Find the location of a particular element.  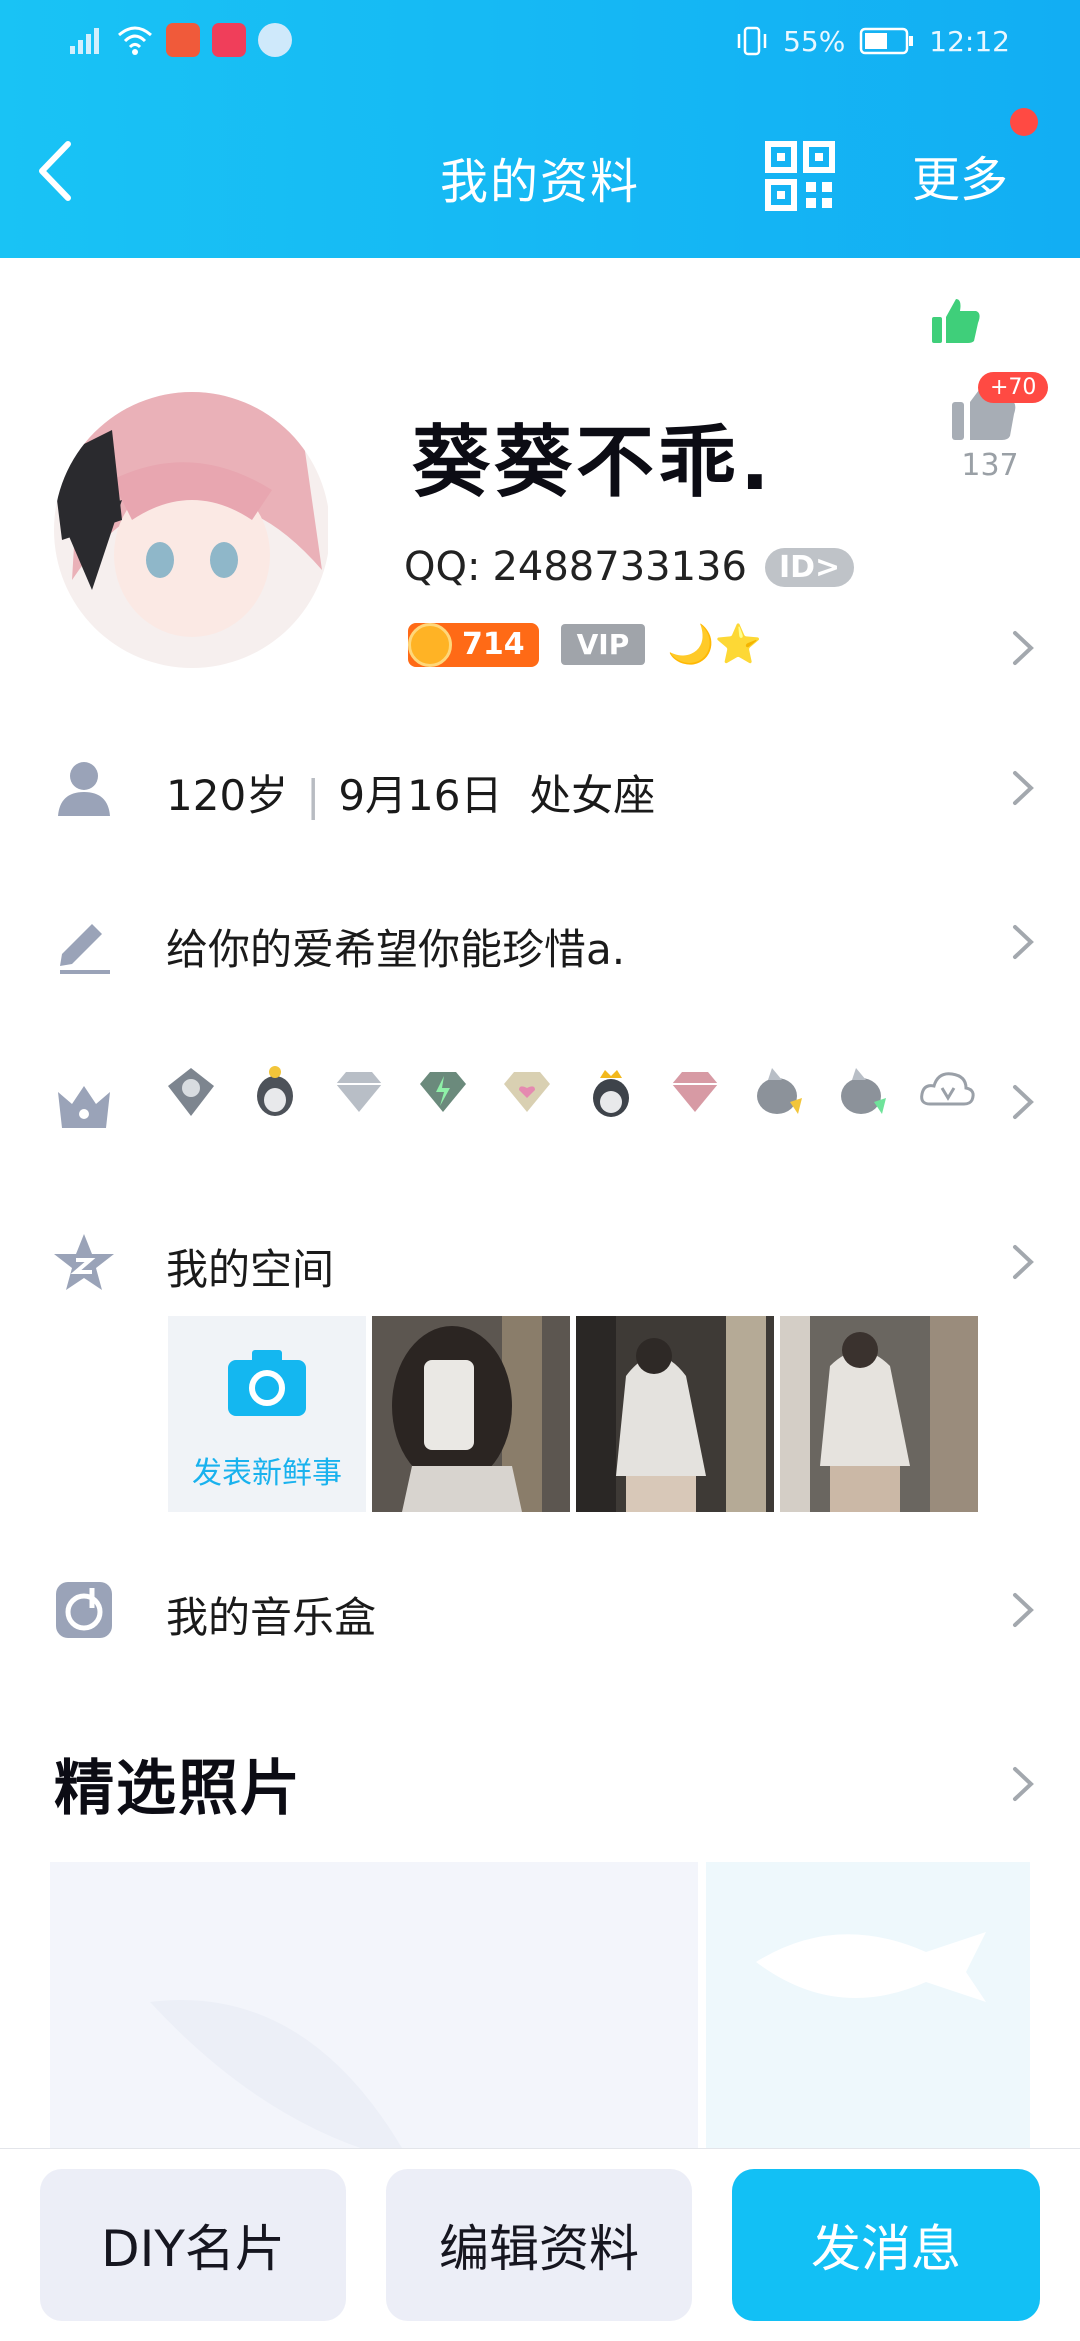

post-new-label: 发表新鲜事 is located at coordinates (267, 1473).